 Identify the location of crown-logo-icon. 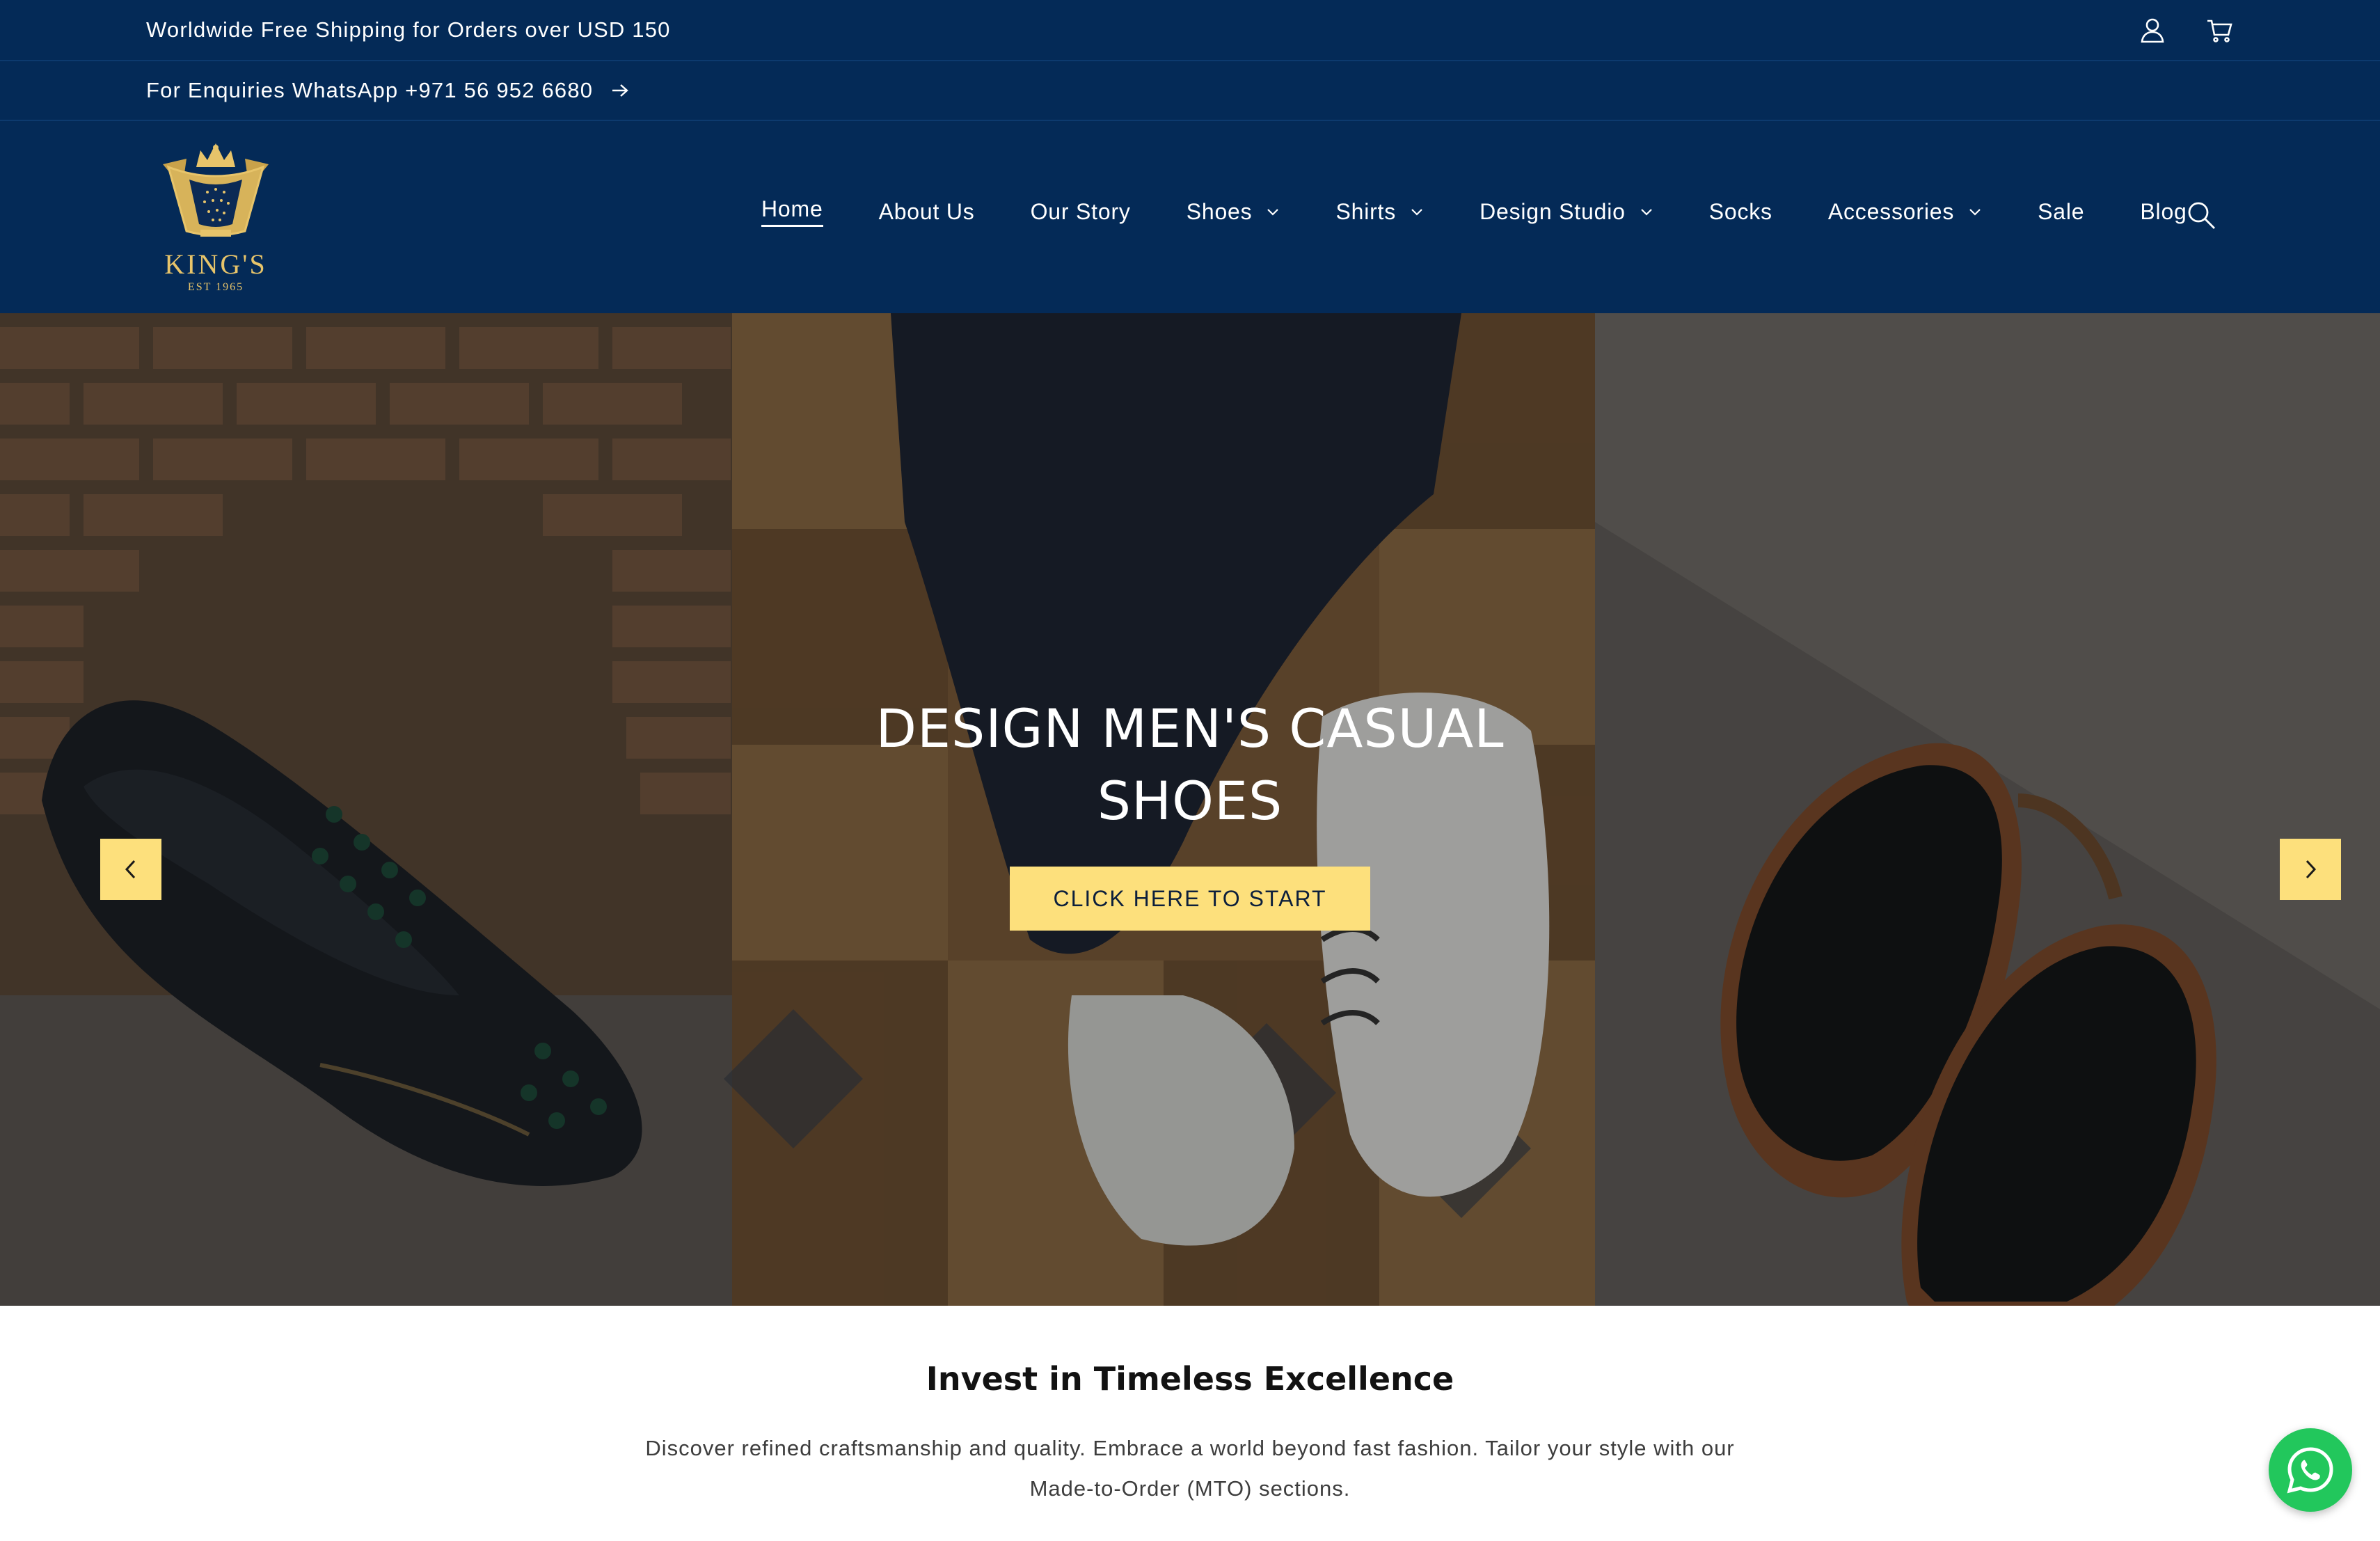
(216, 190).